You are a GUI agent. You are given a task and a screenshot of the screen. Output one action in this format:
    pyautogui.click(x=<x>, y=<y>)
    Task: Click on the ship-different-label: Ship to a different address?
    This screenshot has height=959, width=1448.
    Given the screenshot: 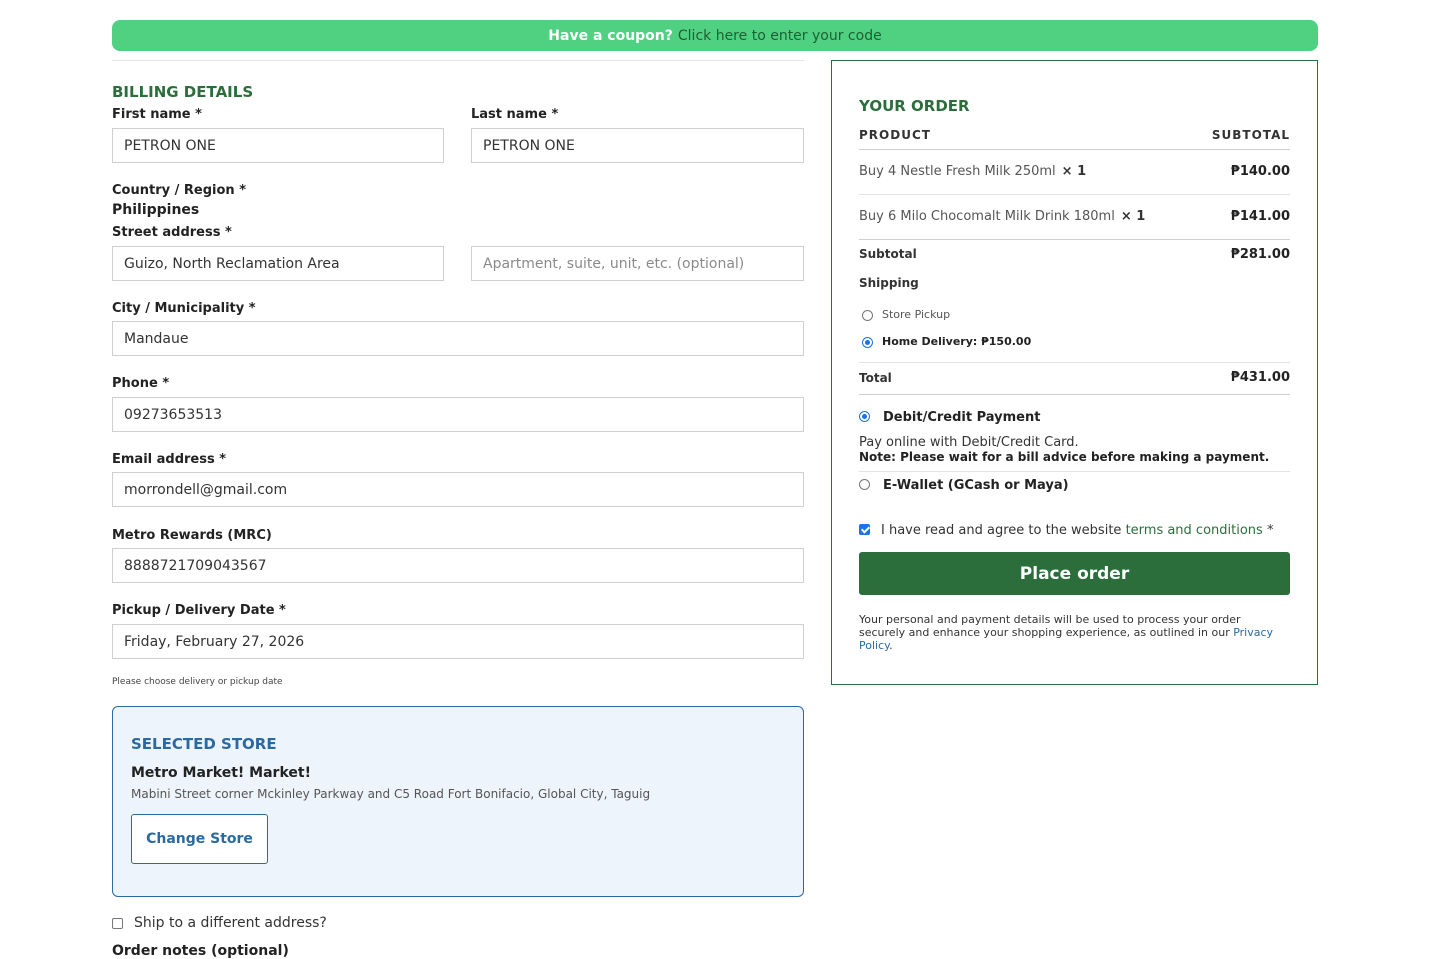 What is the action you would take?
    pyautogui.click(x=230, y=923)
    